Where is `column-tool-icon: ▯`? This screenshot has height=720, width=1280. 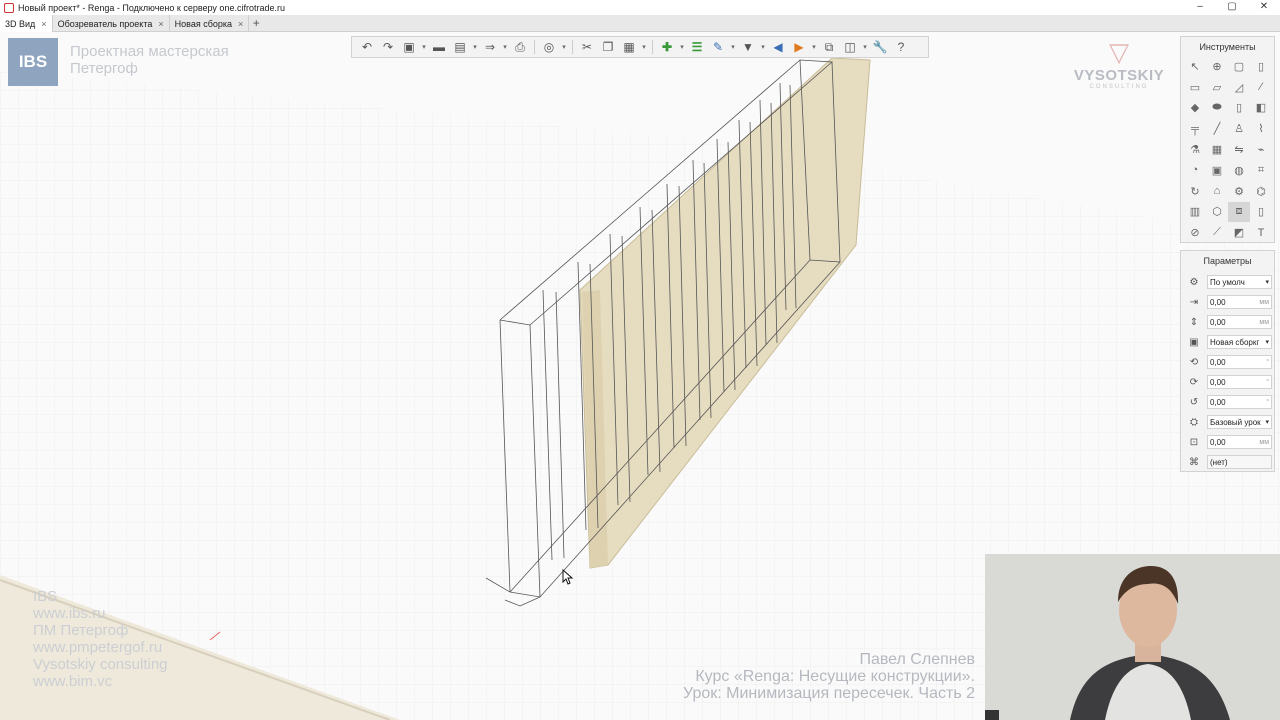
column-tool-icon: ▯ is located at coordinates (1261, 66).